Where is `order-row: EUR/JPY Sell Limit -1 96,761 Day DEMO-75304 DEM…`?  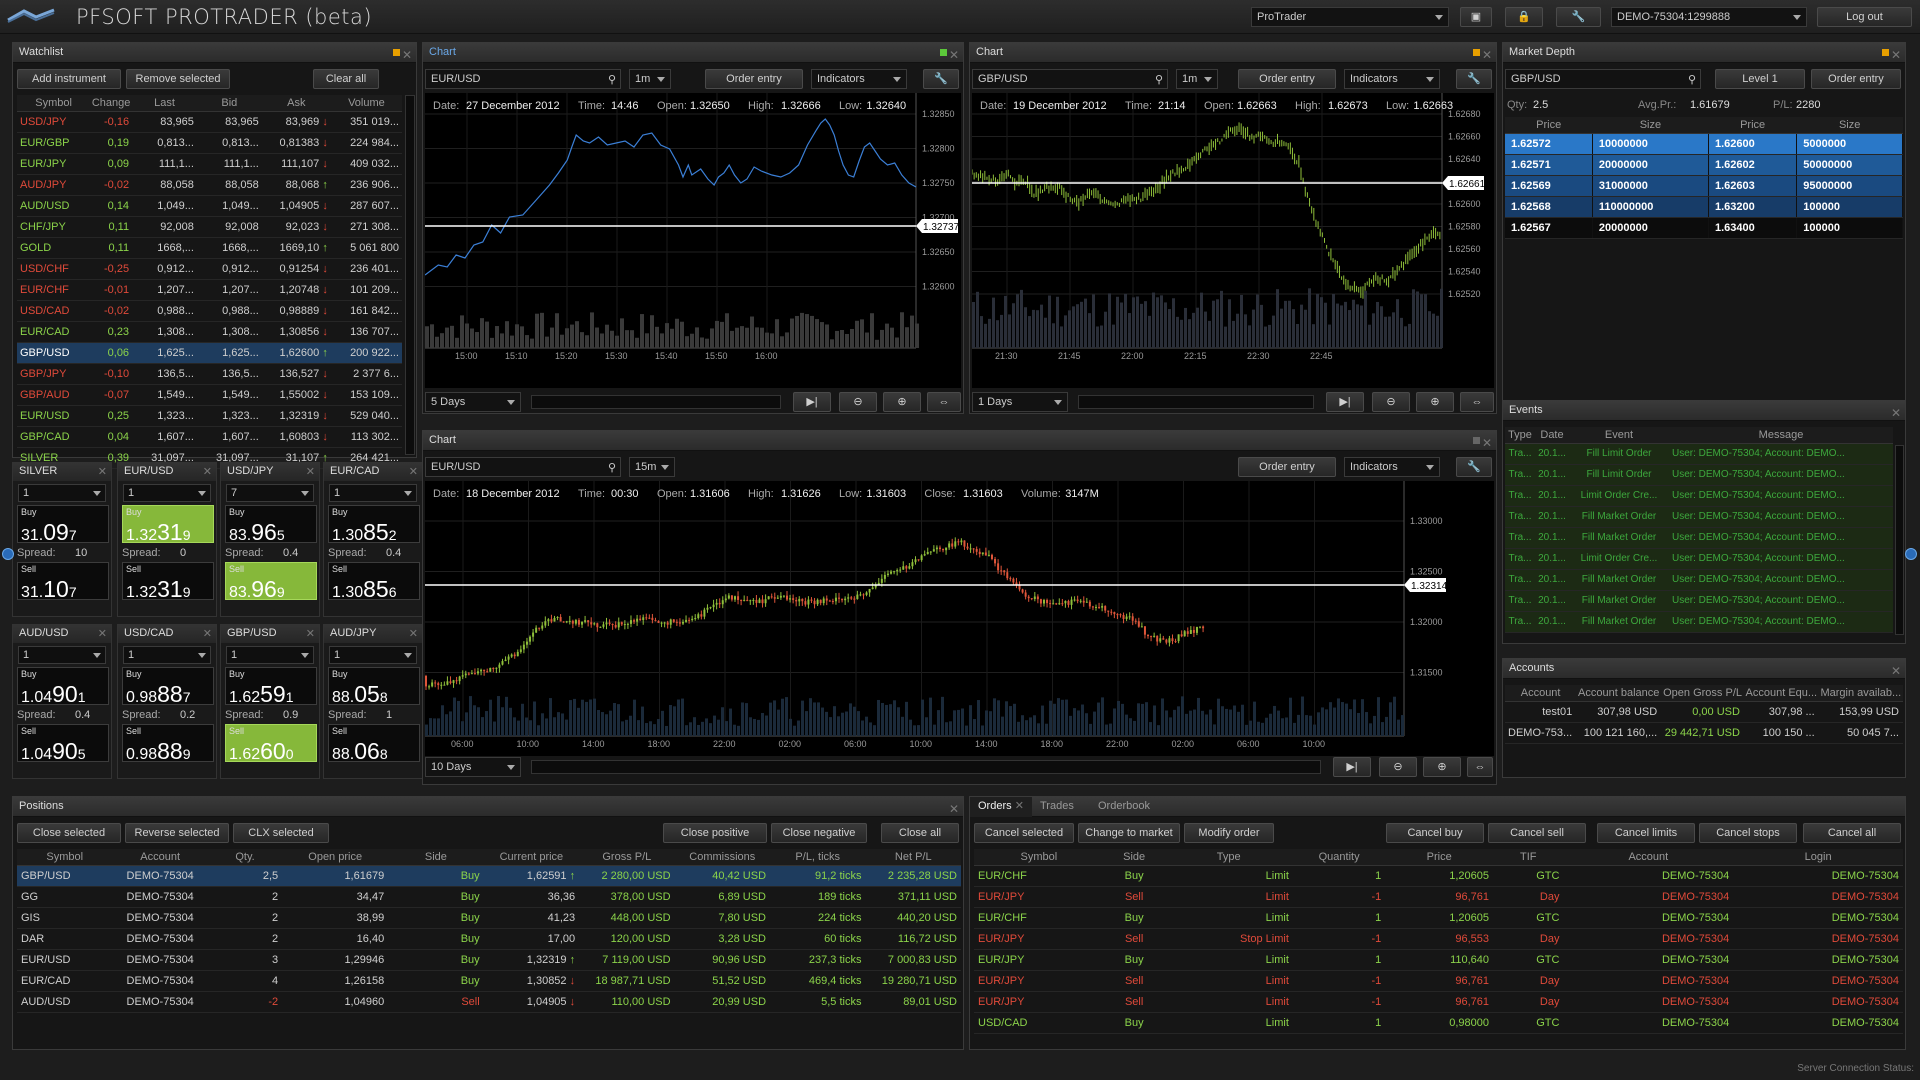
order-row: EUR/JPY Sell Limit -1 96,761 Day DEMO-75304 DEM… is located at coordinates (1438, 897).